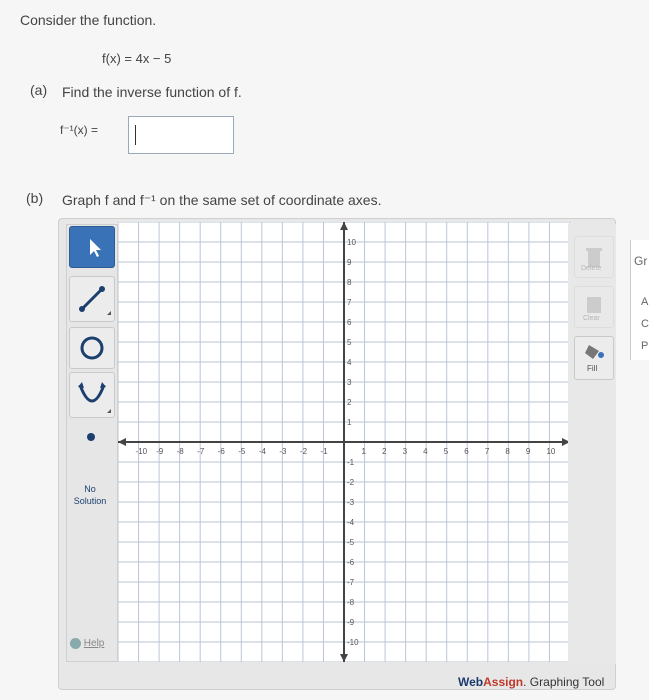 This screenshot has height=700, width=649. Describe the element at coordinates (39, 90) in the screenshot. I see `part-a-tag: (a)` at that location.